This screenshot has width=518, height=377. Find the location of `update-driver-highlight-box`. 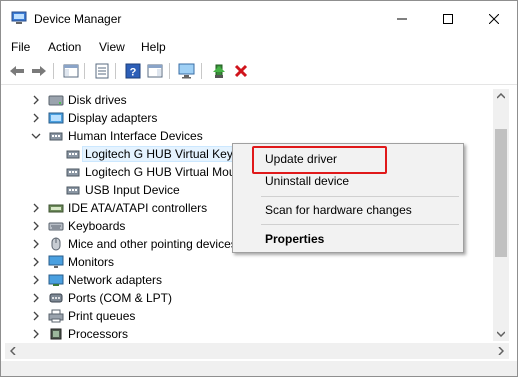

update-driver-highlight-box is located at coordinates (319, 160).